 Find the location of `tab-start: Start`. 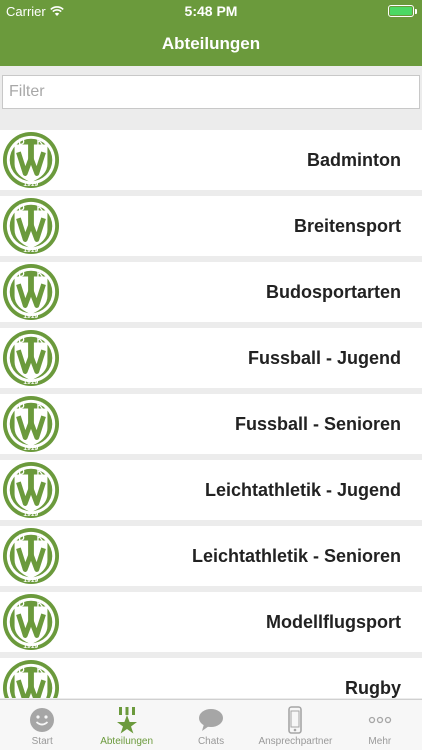

tab-start: Start is located at coordinates (42, 725).